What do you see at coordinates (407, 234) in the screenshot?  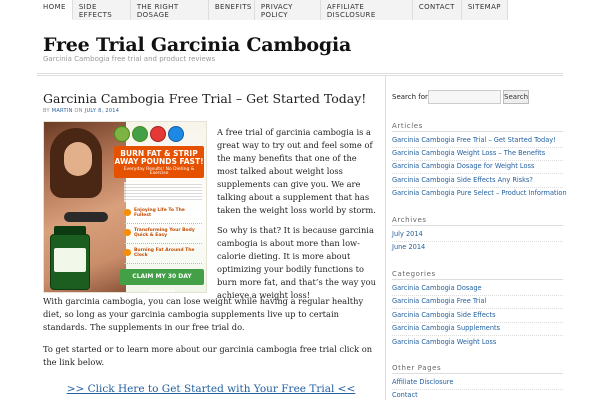 I see `sidebar-archive-link: July 2014` at bounding box center [407, 234].